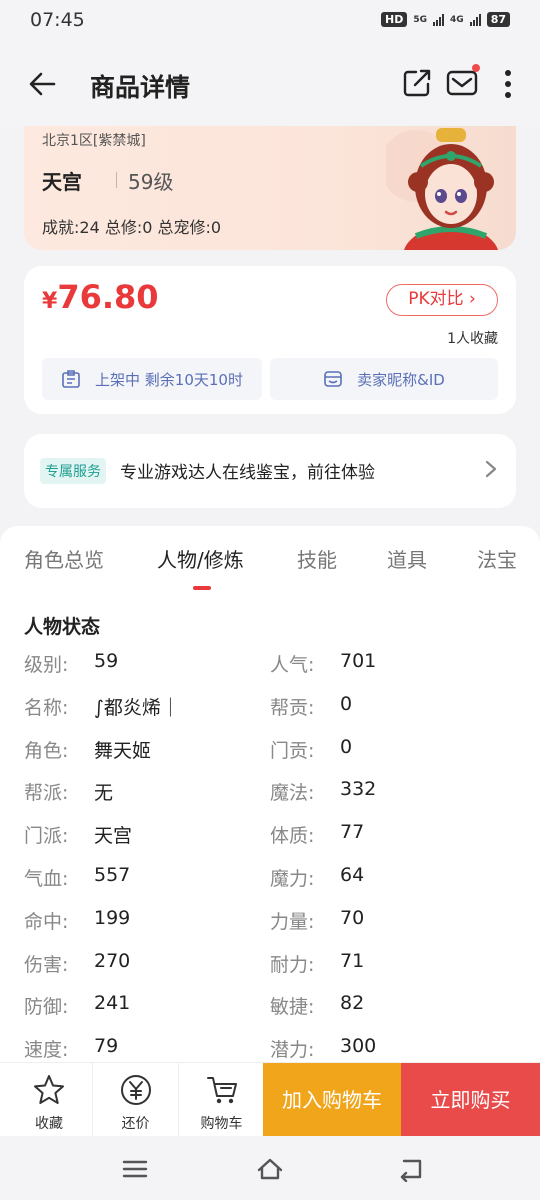  I want to click on character-hero-card: 北京1区[紫禁城] 天宫 59级 成就:24 总修:0 总宠修:0, so click(270, 188).